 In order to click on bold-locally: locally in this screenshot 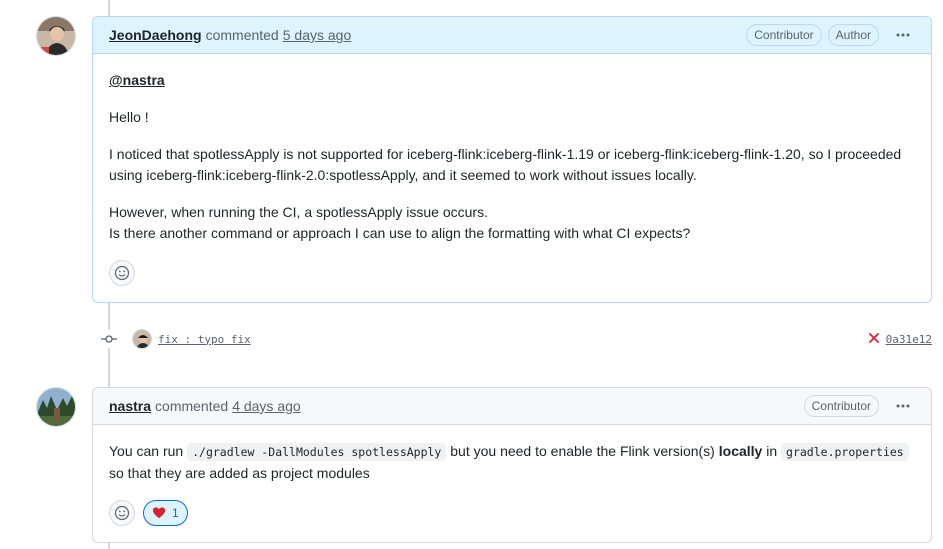, I will do `click(740, 451)`.